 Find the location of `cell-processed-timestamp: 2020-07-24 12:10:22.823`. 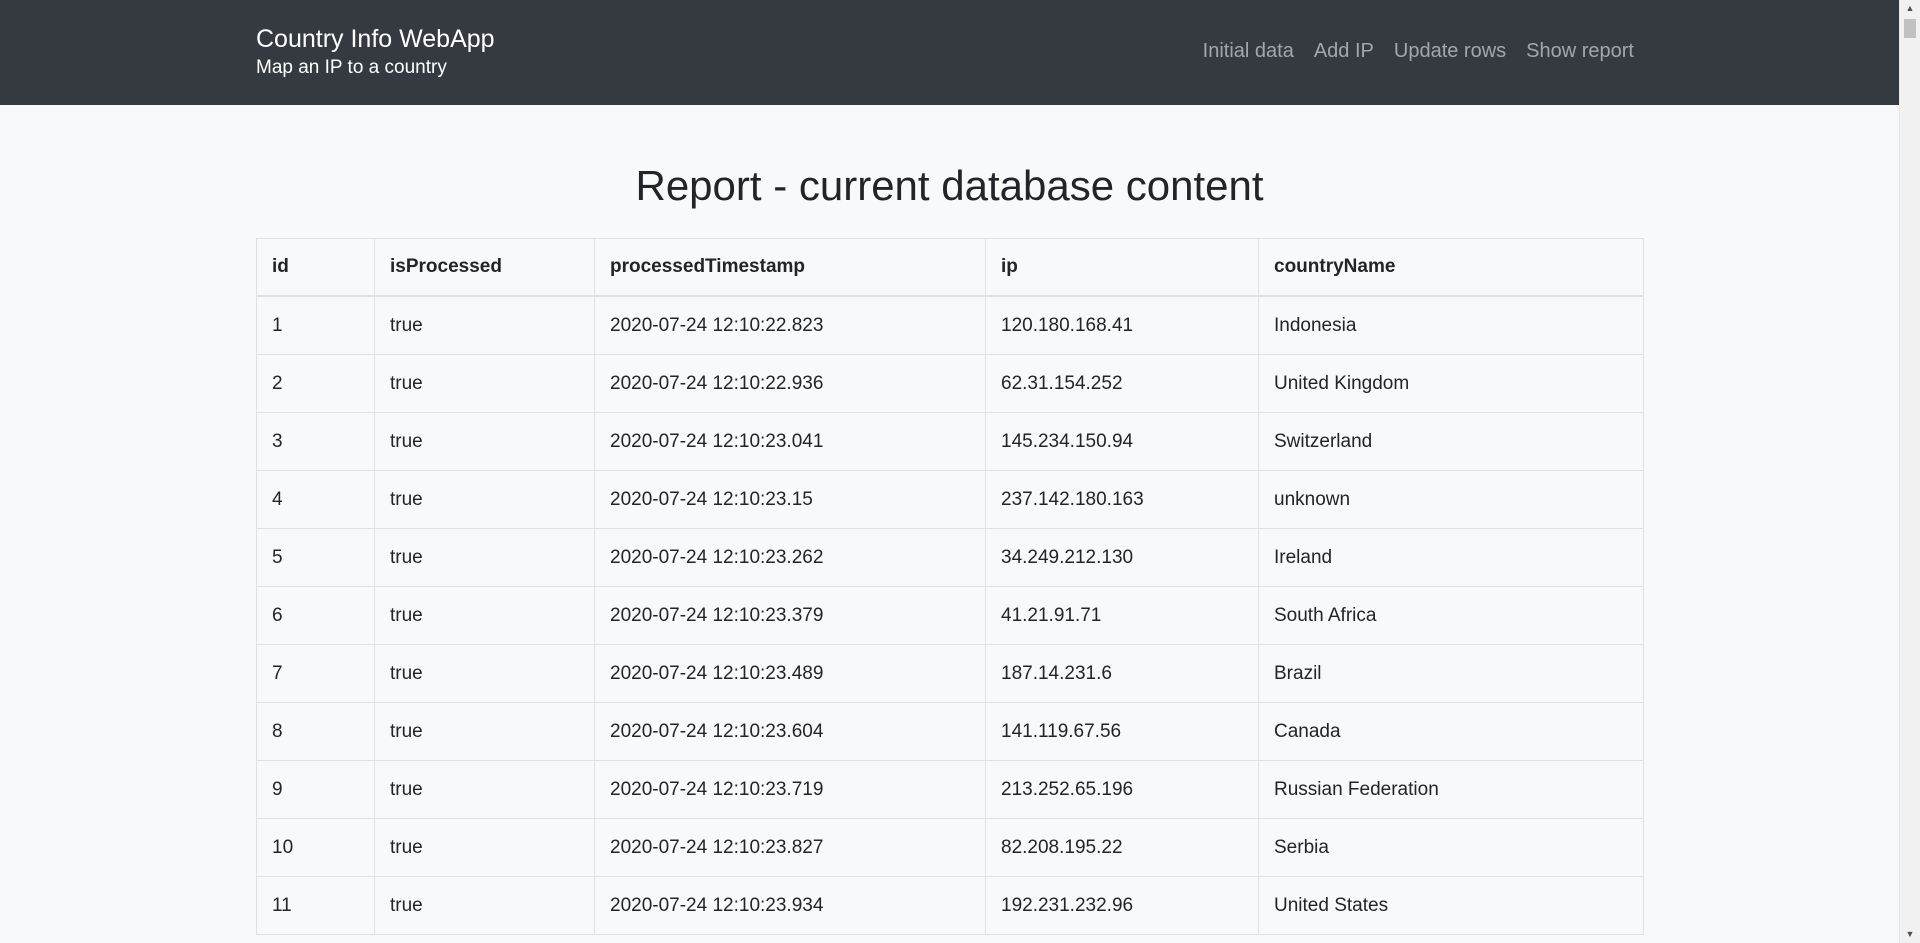

cell-processed-timestamp: 2020-07-24 12:10:22.823 is located at coordinates (790, 325).